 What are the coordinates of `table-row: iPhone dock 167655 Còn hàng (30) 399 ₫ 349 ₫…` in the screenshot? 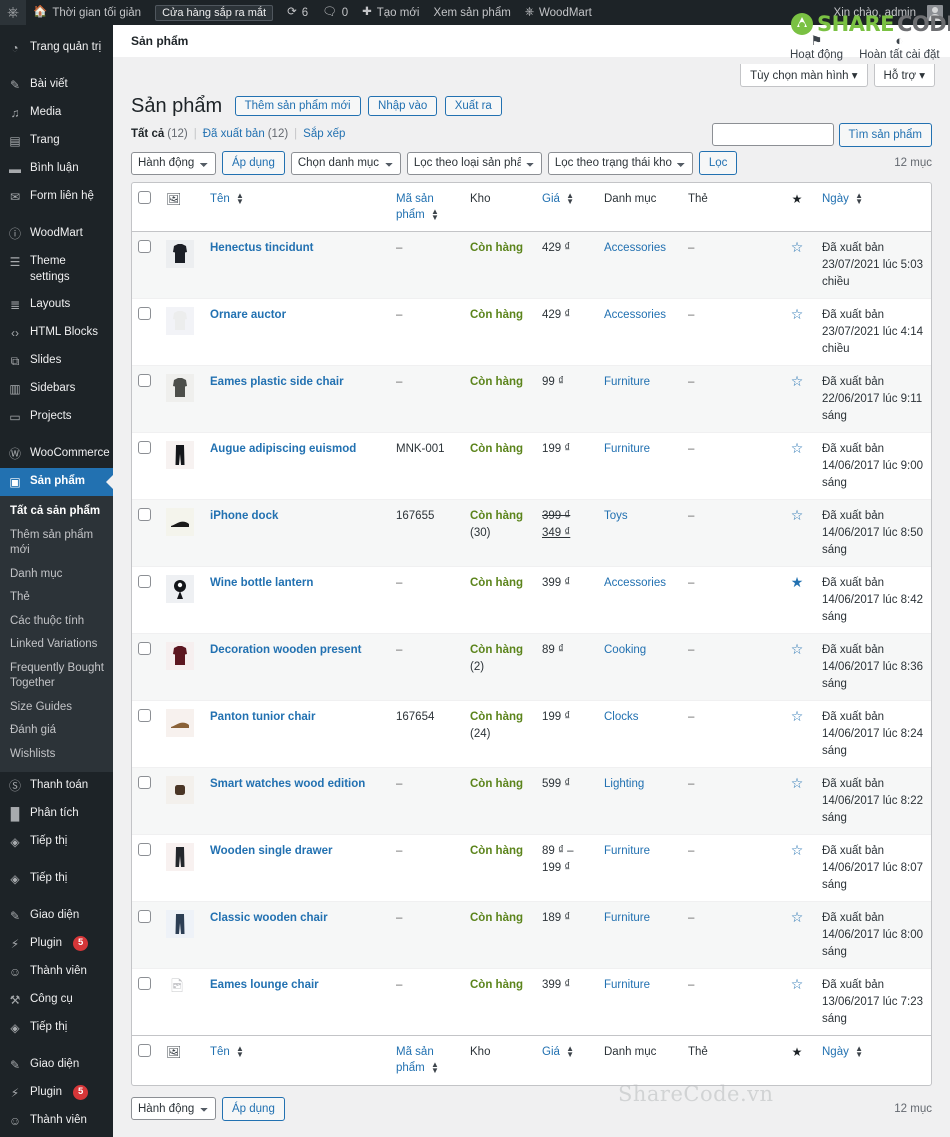 It's located at (531, 533).